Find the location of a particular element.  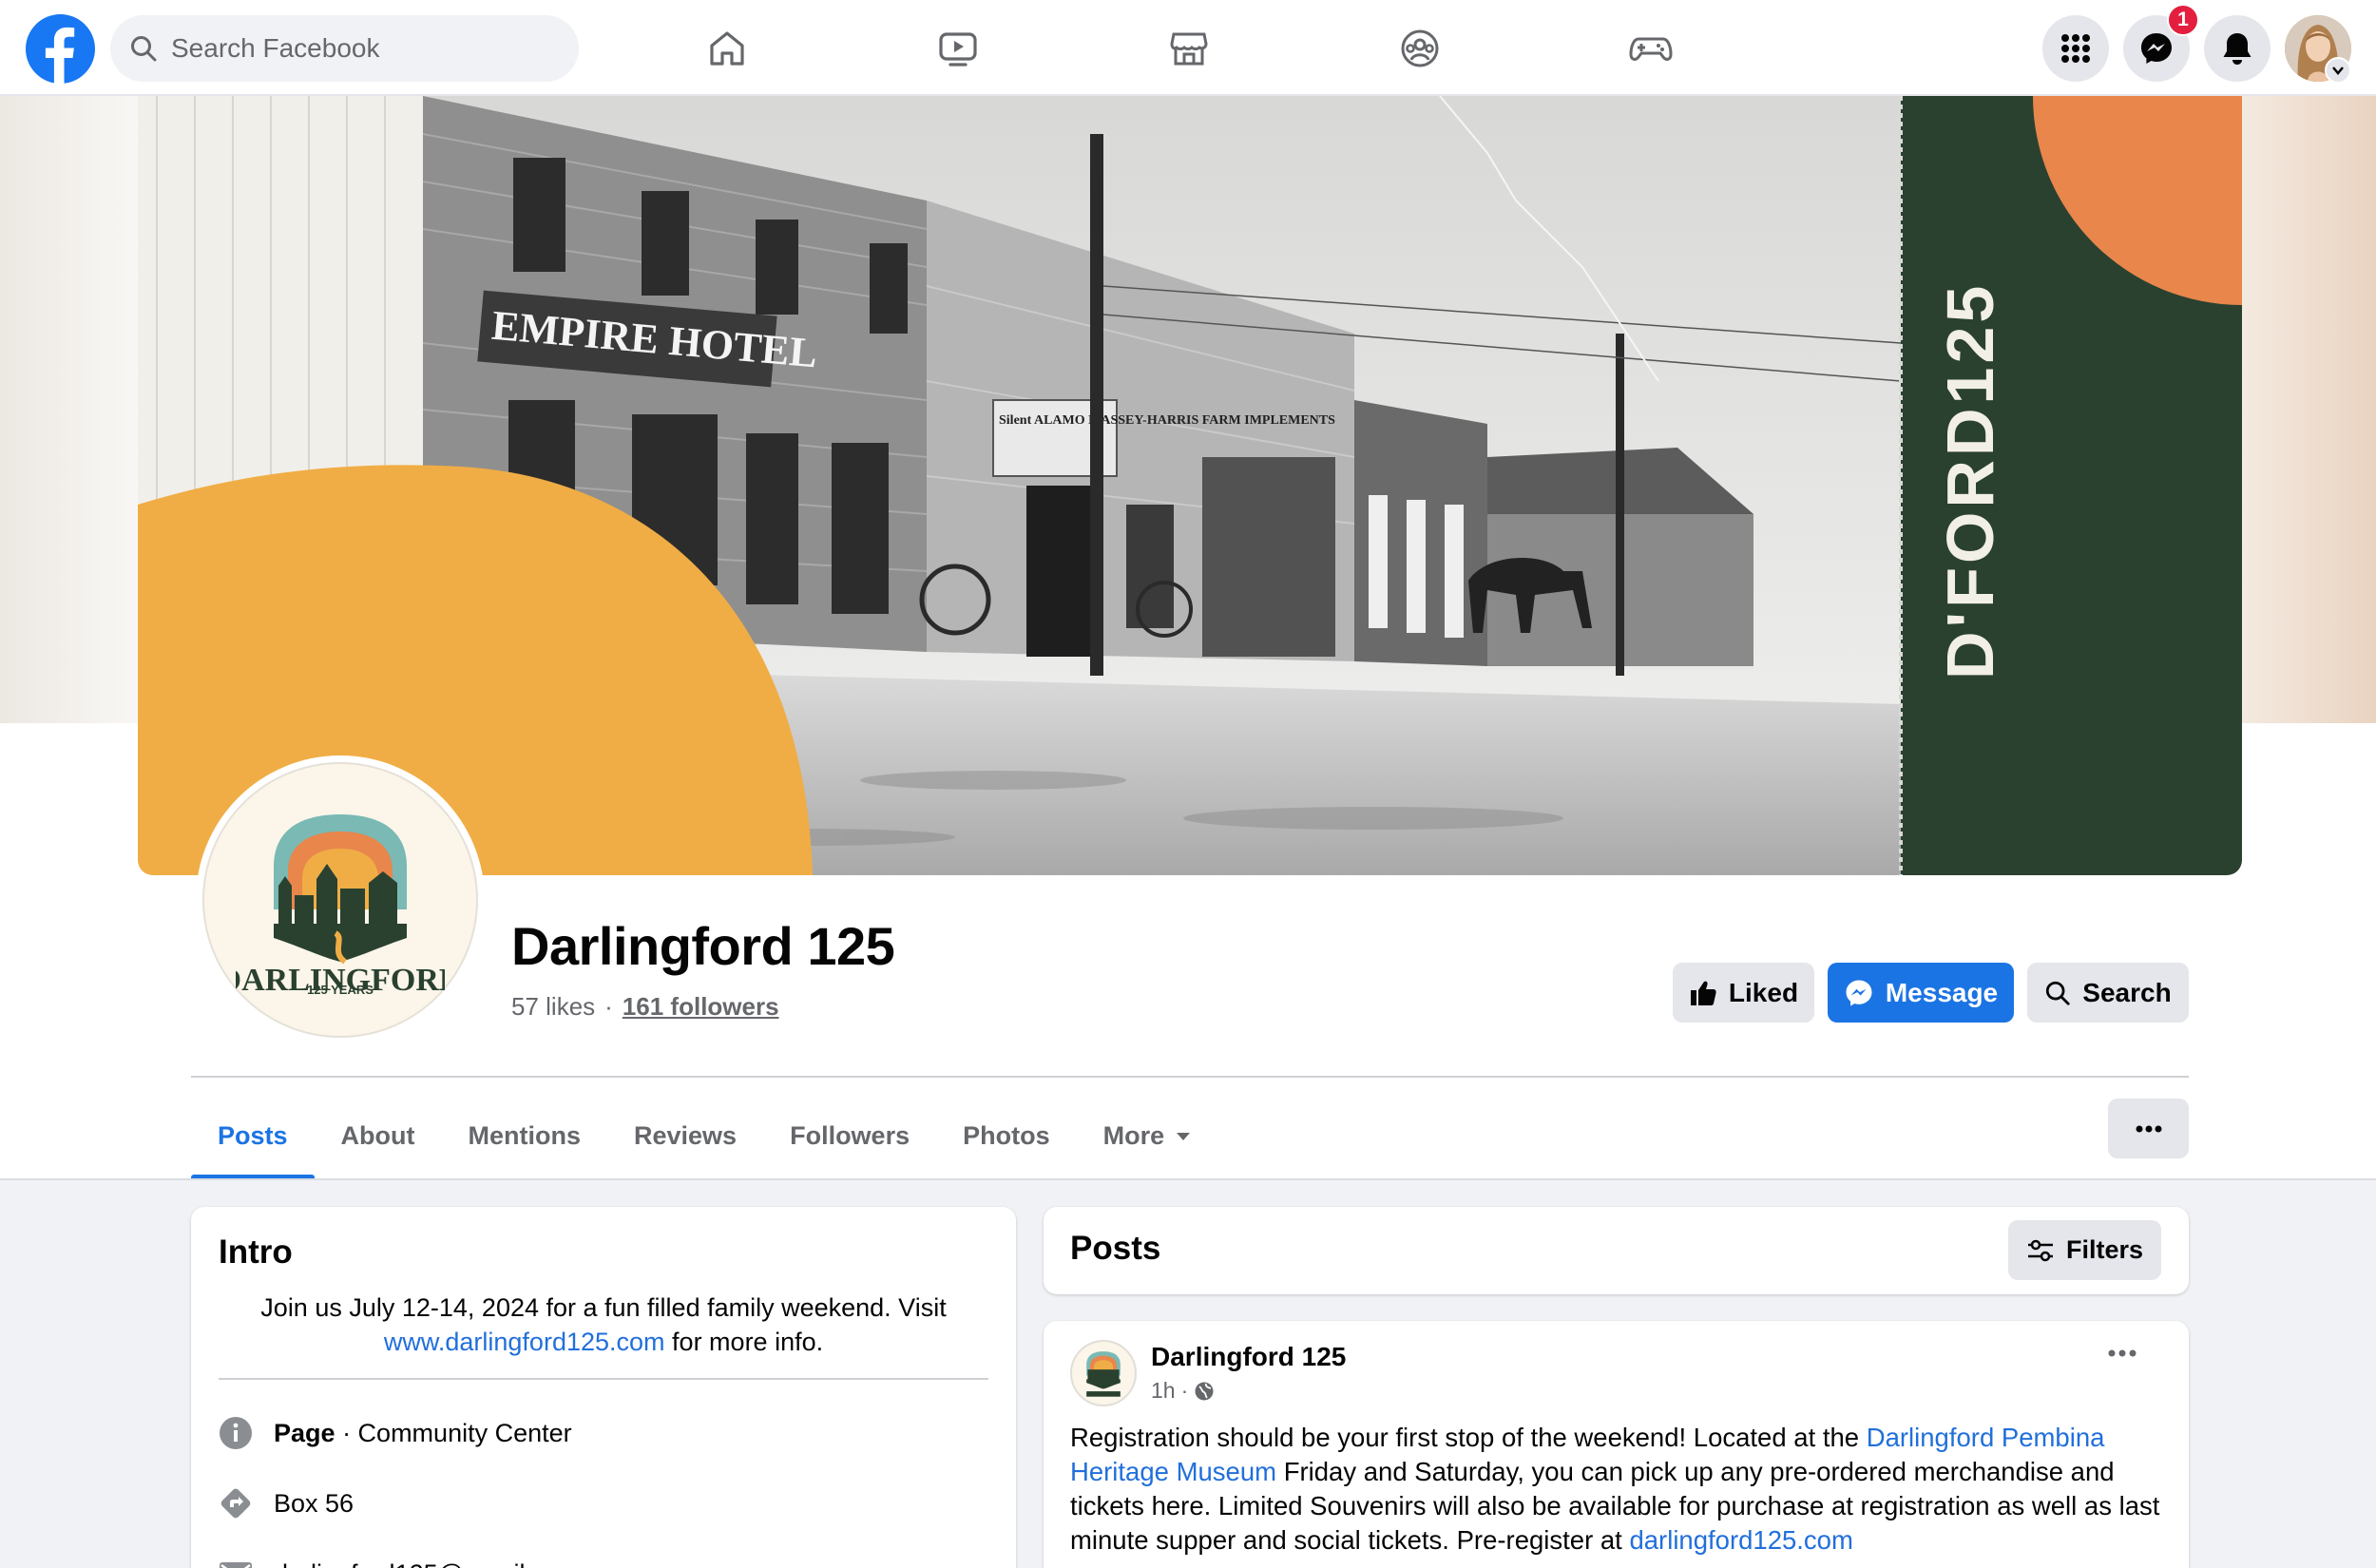

category-value: · Community Center is located at coordinates (457, 1432).